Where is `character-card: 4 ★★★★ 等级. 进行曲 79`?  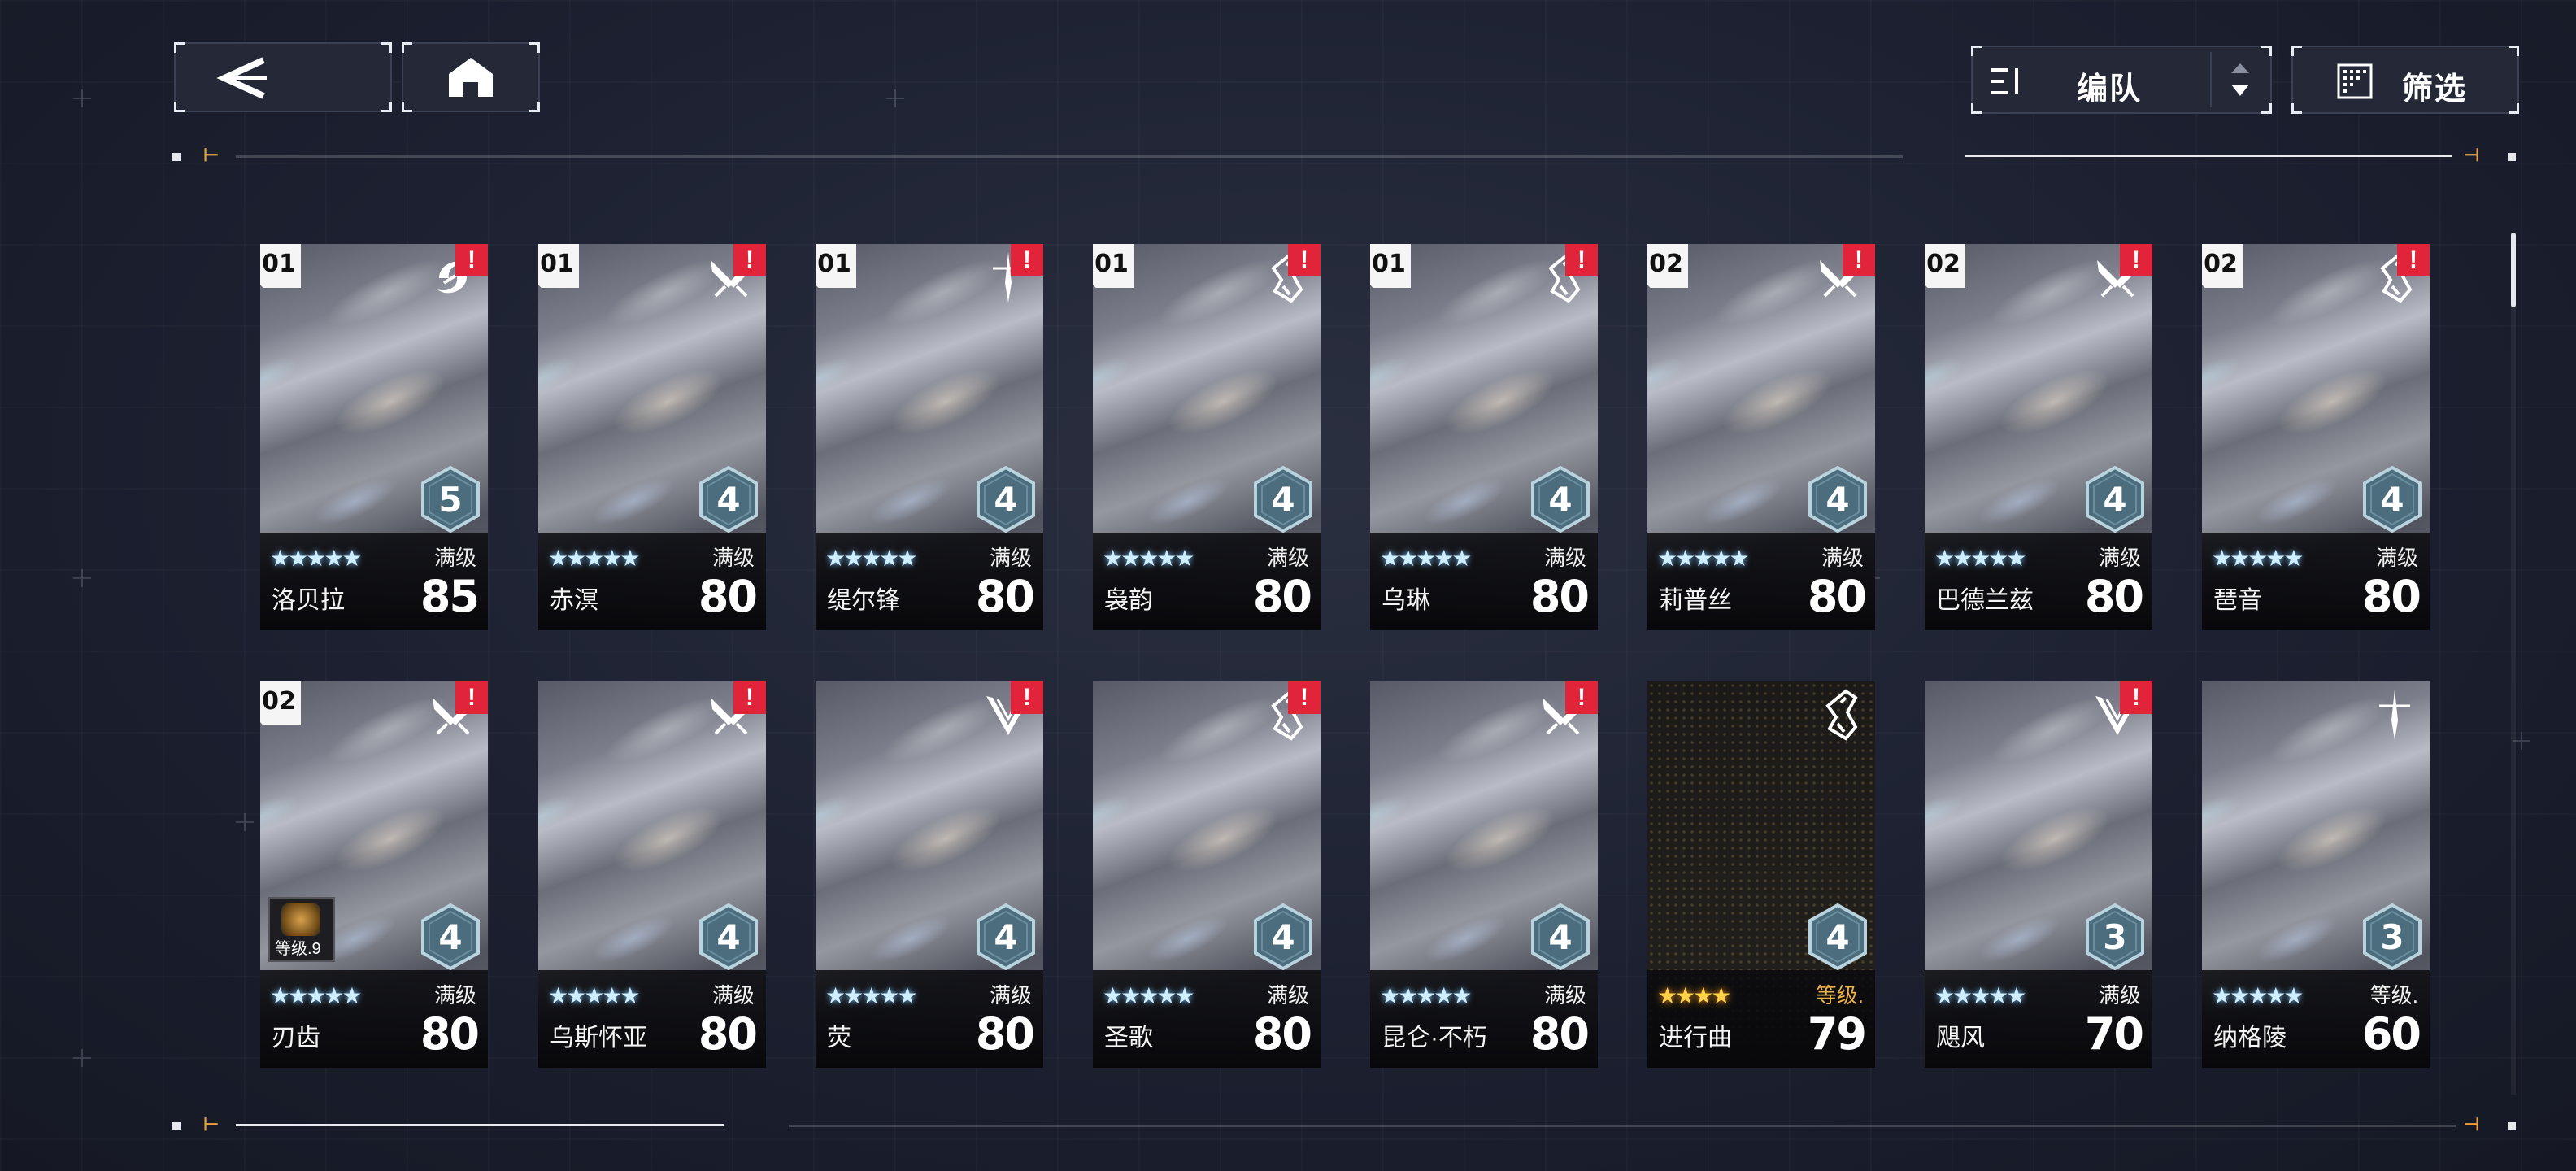
character-card: 4 ★★★★ 等级. 进行曲 79 is located at coordinates (1761, 875).